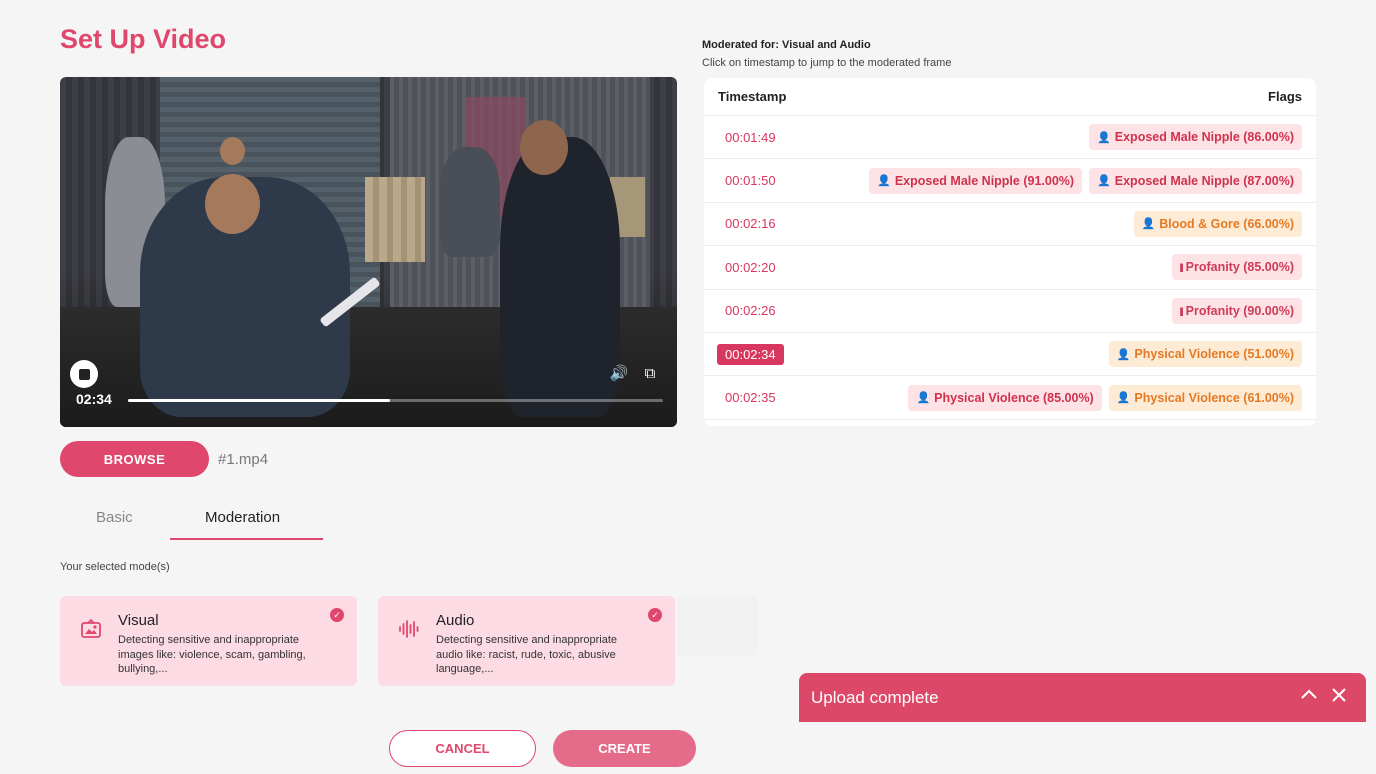  Describe the element at coordinates (718, 626) in the screenshot. I see `ghost-overlay` at that location.